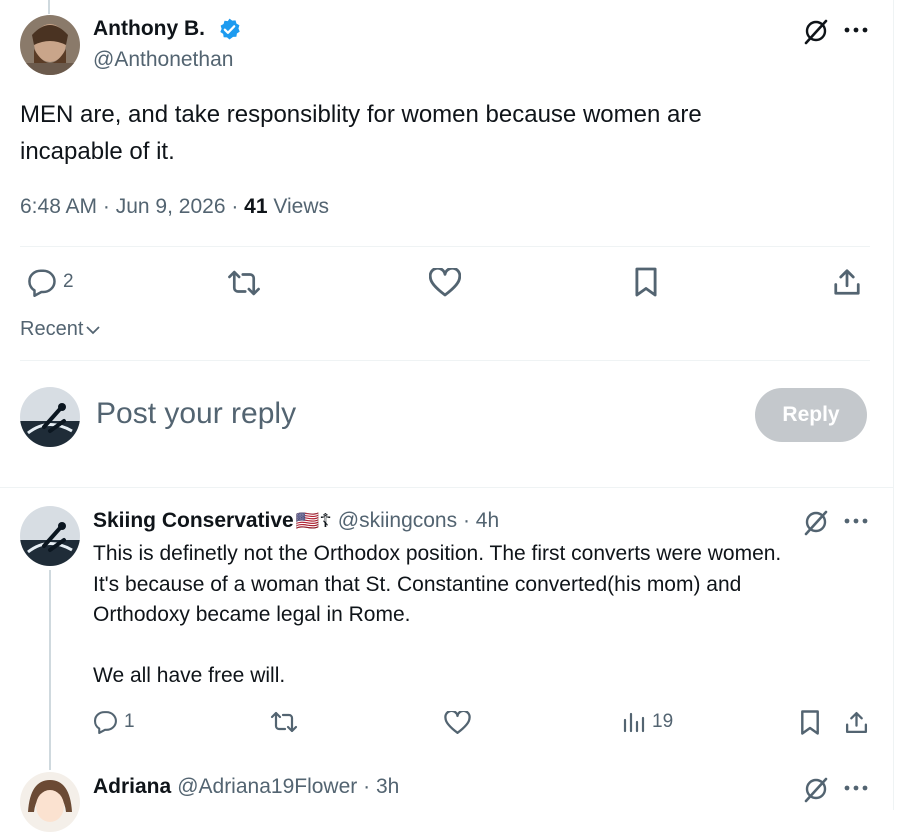  I want to click on reply-text-line: We all have free will., so click(189, 675).